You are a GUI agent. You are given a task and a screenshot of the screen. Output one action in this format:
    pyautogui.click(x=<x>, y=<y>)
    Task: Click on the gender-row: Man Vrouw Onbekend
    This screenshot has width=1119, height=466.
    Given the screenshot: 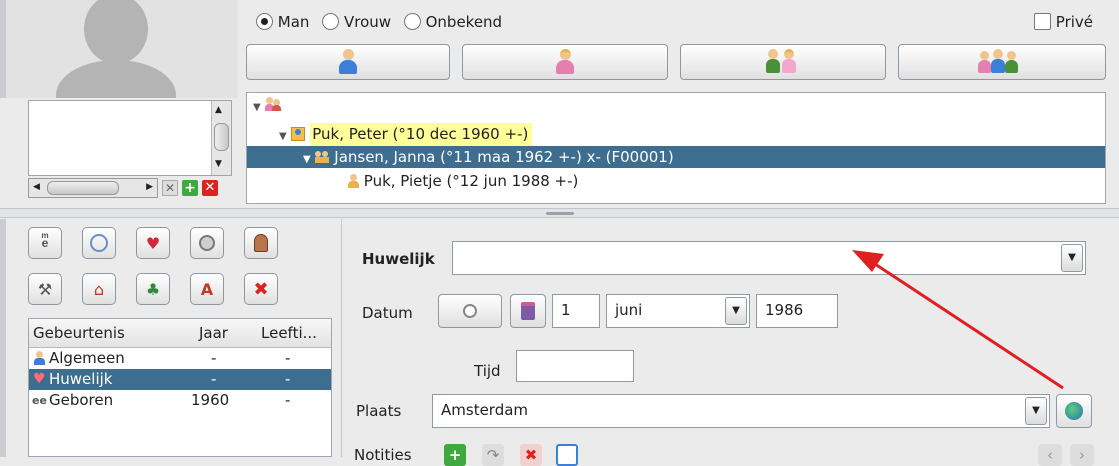 What is the action you would take?
    pyautogui.click(x=379, y=22)
    